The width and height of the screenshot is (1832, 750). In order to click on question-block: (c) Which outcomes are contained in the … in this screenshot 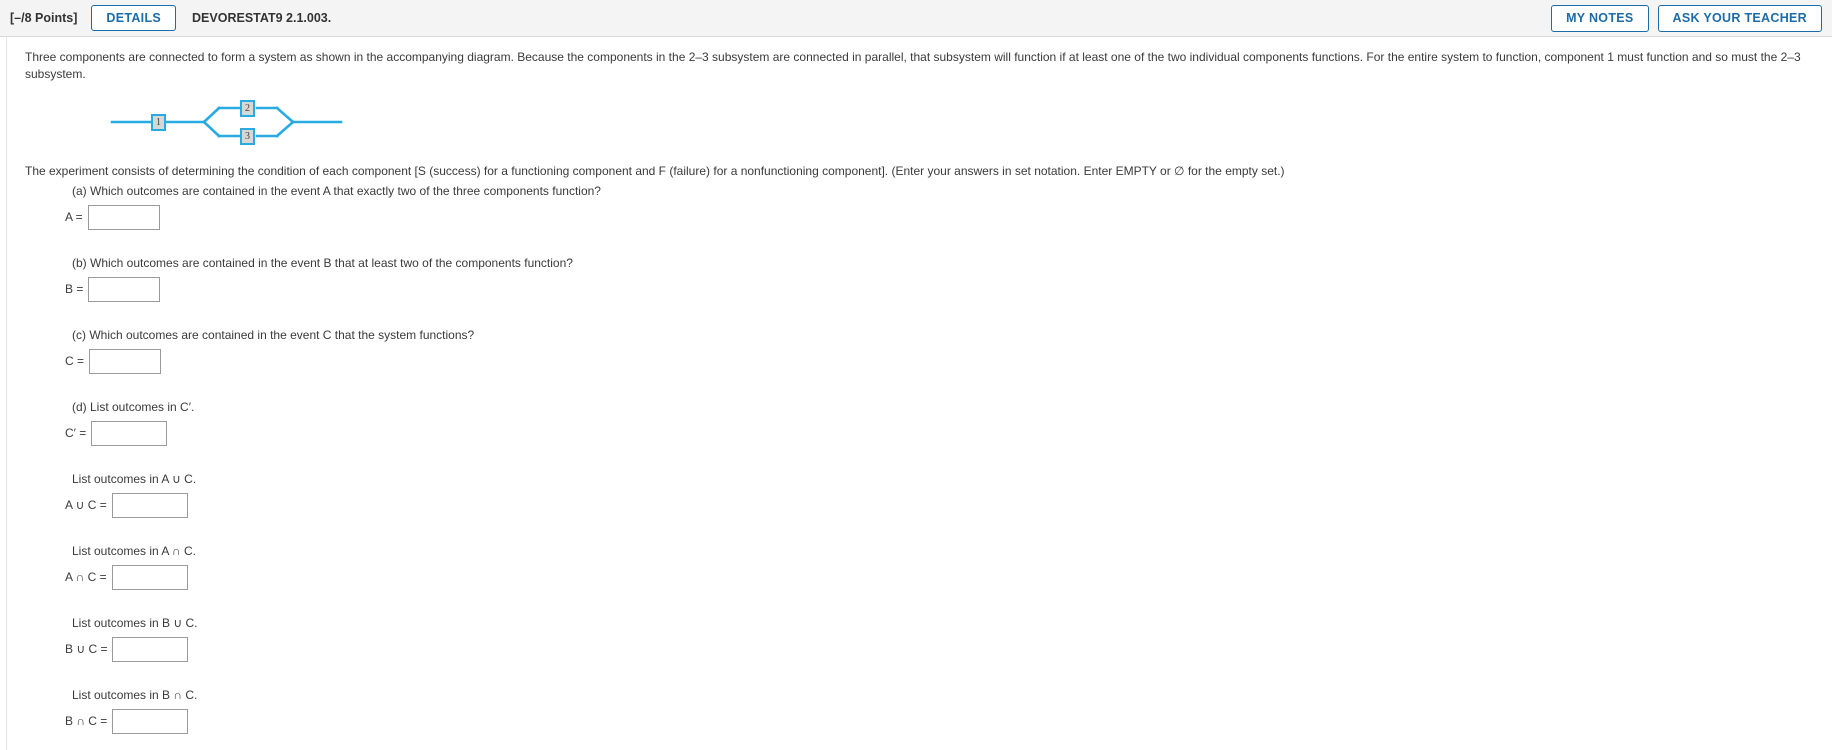, I will do `click(941, 351)`.